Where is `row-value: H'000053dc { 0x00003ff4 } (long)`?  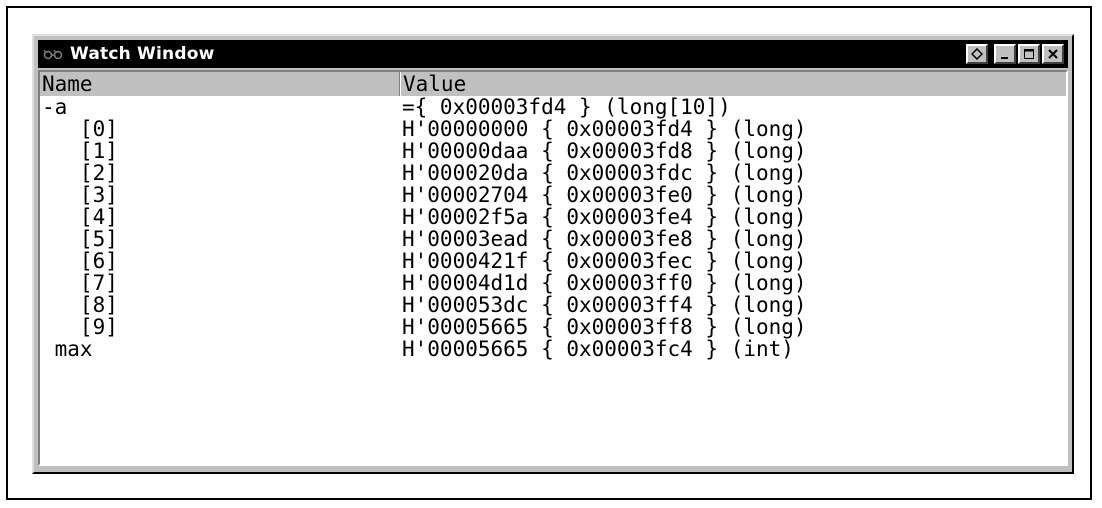
row-value: H'000053dc { 0x00003ff4 } (long) is located at coordinates (604, 305).